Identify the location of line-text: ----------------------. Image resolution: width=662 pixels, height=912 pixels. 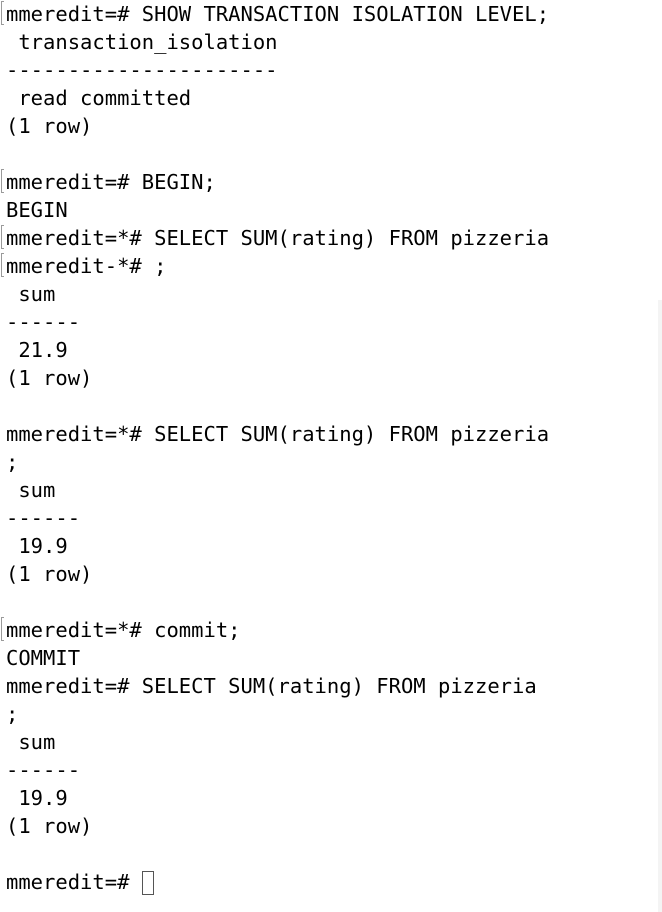
(142, 70).